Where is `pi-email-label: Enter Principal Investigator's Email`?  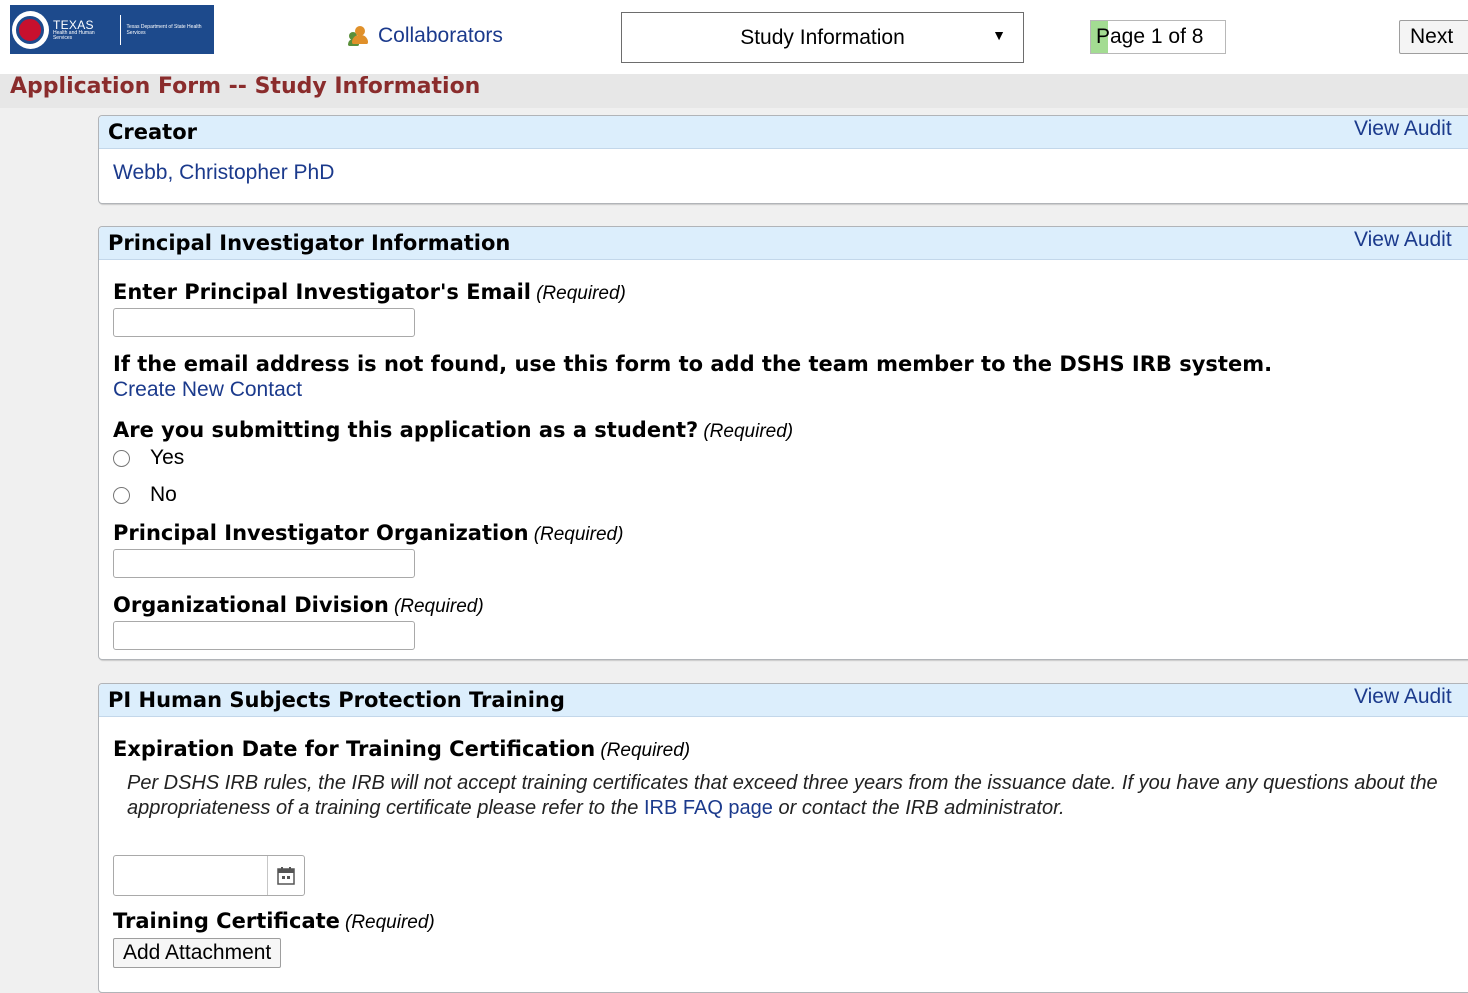 pi-email-label: Enter Principal Investigator's Email is located at coordinates (322, 292).